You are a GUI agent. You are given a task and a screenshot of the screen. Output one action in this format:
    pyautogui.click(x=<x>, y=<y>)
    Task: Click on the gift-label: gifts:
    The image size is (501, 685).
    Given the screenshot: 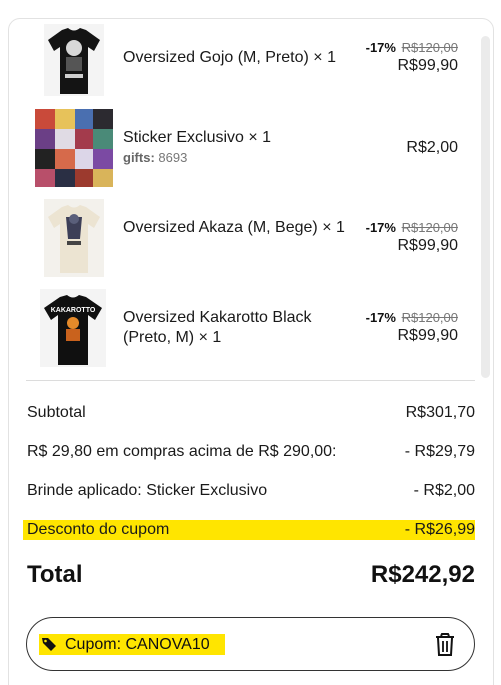 What is the action you would take?
    pyautogui.click(x=139, y=157)
    